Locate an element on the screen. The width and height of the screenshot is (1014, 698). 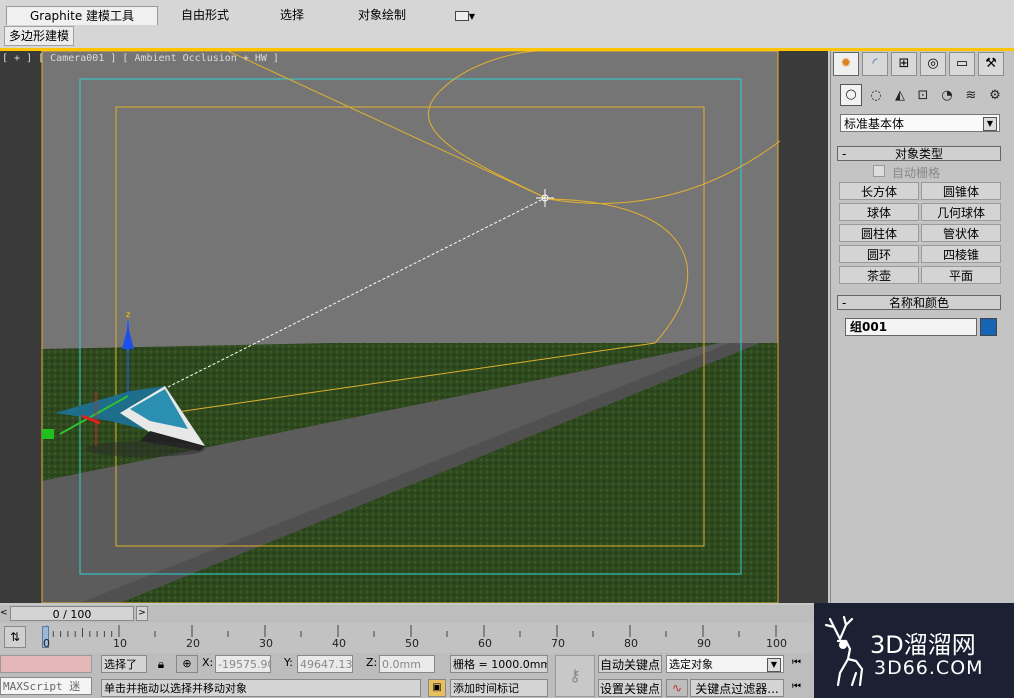
autogrid-checkbox is located at coordinates (879, 171).